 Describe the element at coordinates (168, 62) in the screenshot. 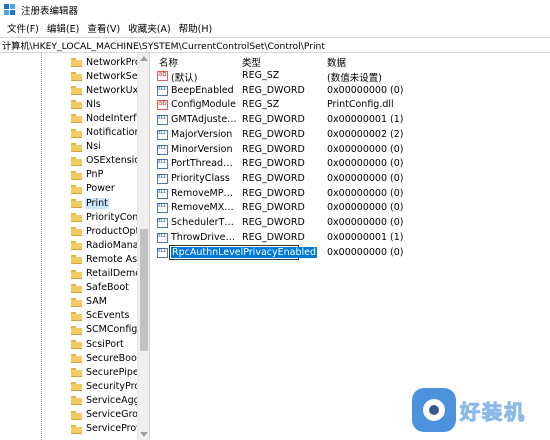

I see `column-header-name: 名称` at that location.